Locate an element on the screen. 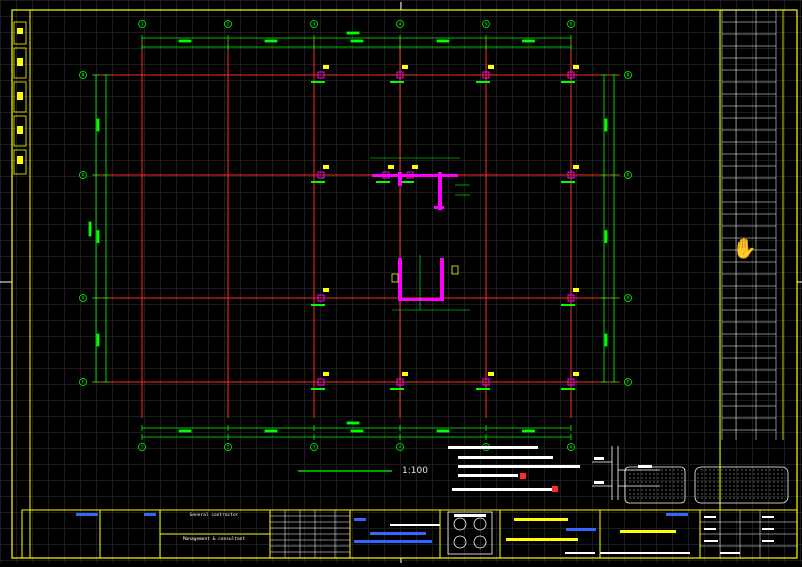 The height and width of the screenshot is (567, 802). left-strip-marks is located at coordinates (20, 96).